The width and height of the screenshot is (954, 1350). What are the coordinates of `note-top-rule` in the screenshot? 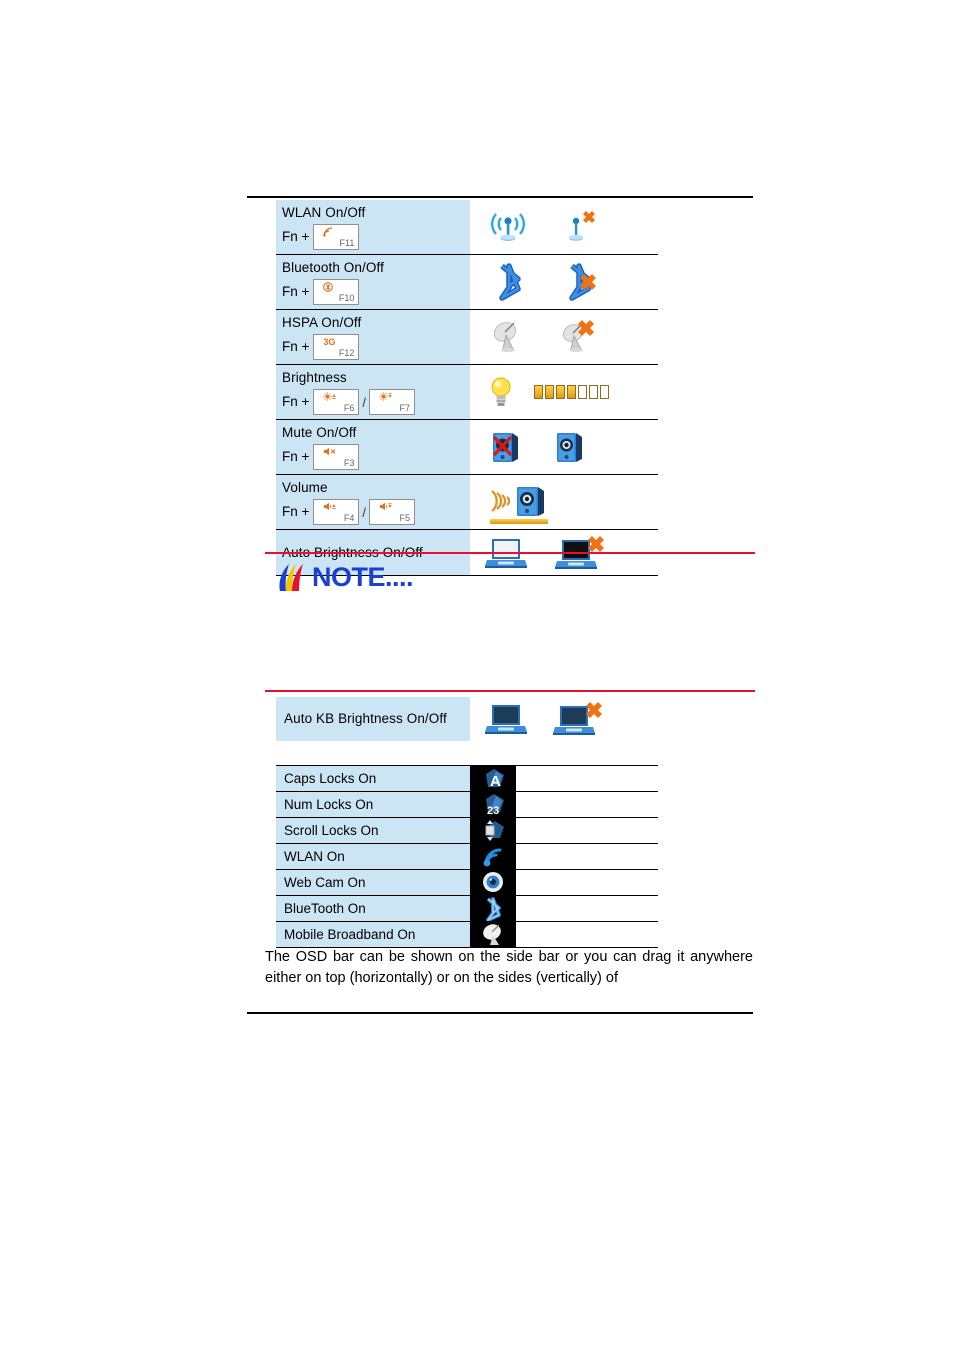 It's located at (510, 553).